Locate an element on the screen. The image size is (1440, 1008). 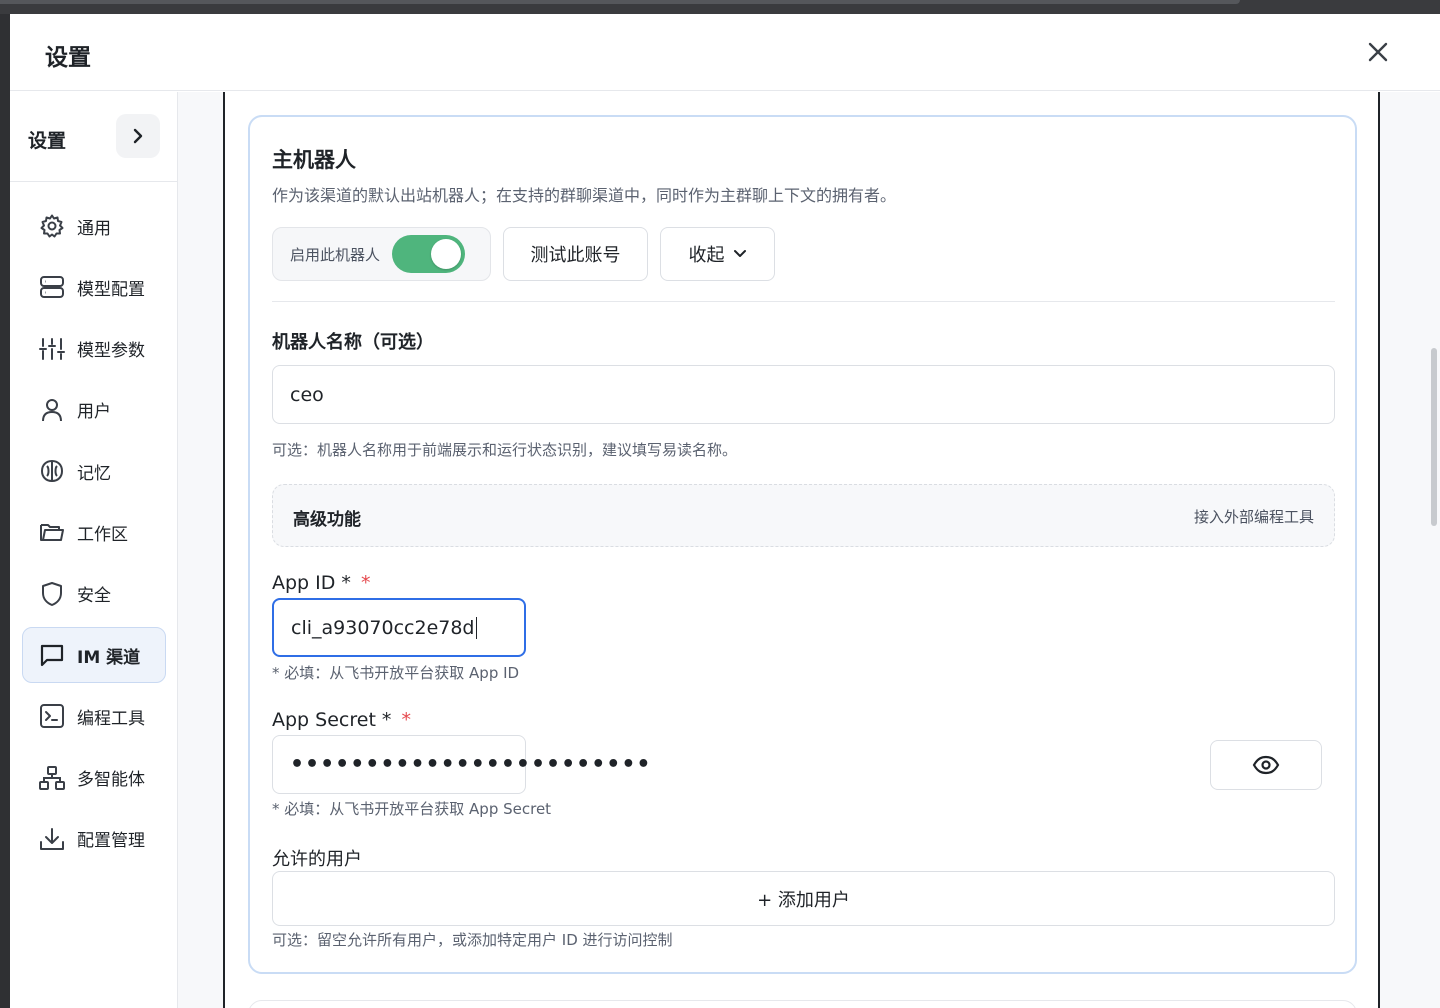
chevron-right-icon is located at coordinates (138, 136).